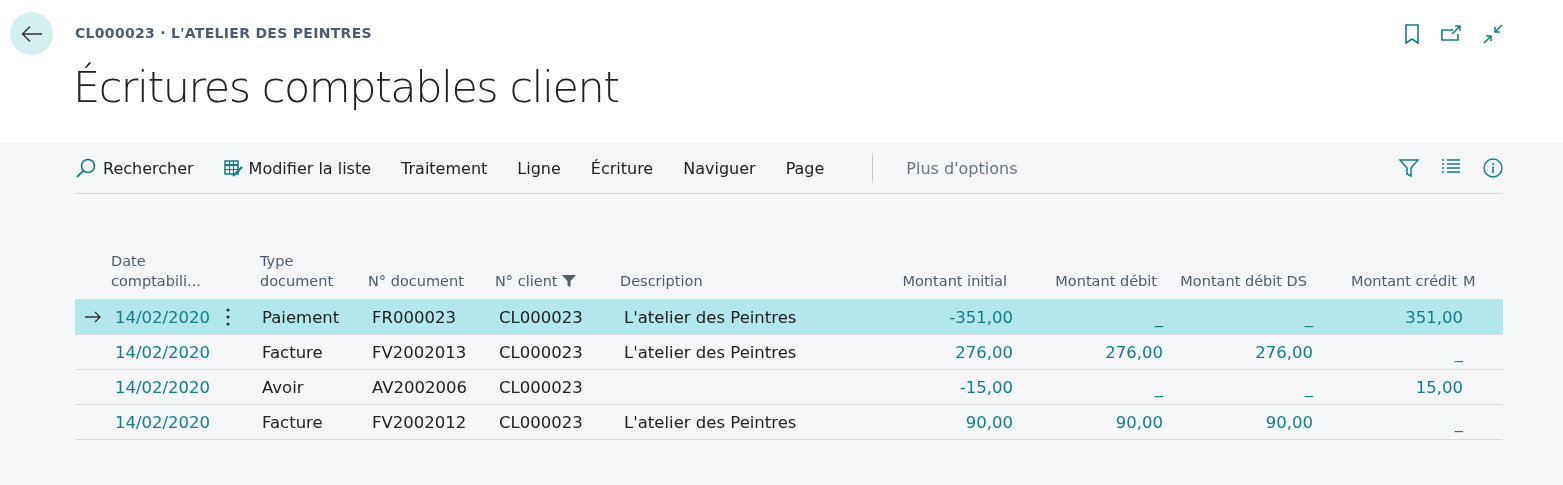 This screenshot has height=485, width=1563. Describe the element at coordinates (805, 168) in the screenshot. I see `toolbar-button: Page` at that location.